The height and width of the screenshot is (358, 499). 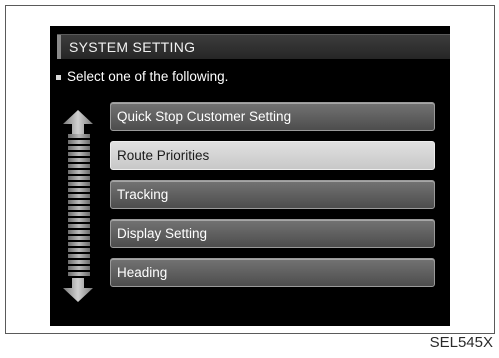 I want to click on menu-item-heading: Heading, so click(x=272, y=272).